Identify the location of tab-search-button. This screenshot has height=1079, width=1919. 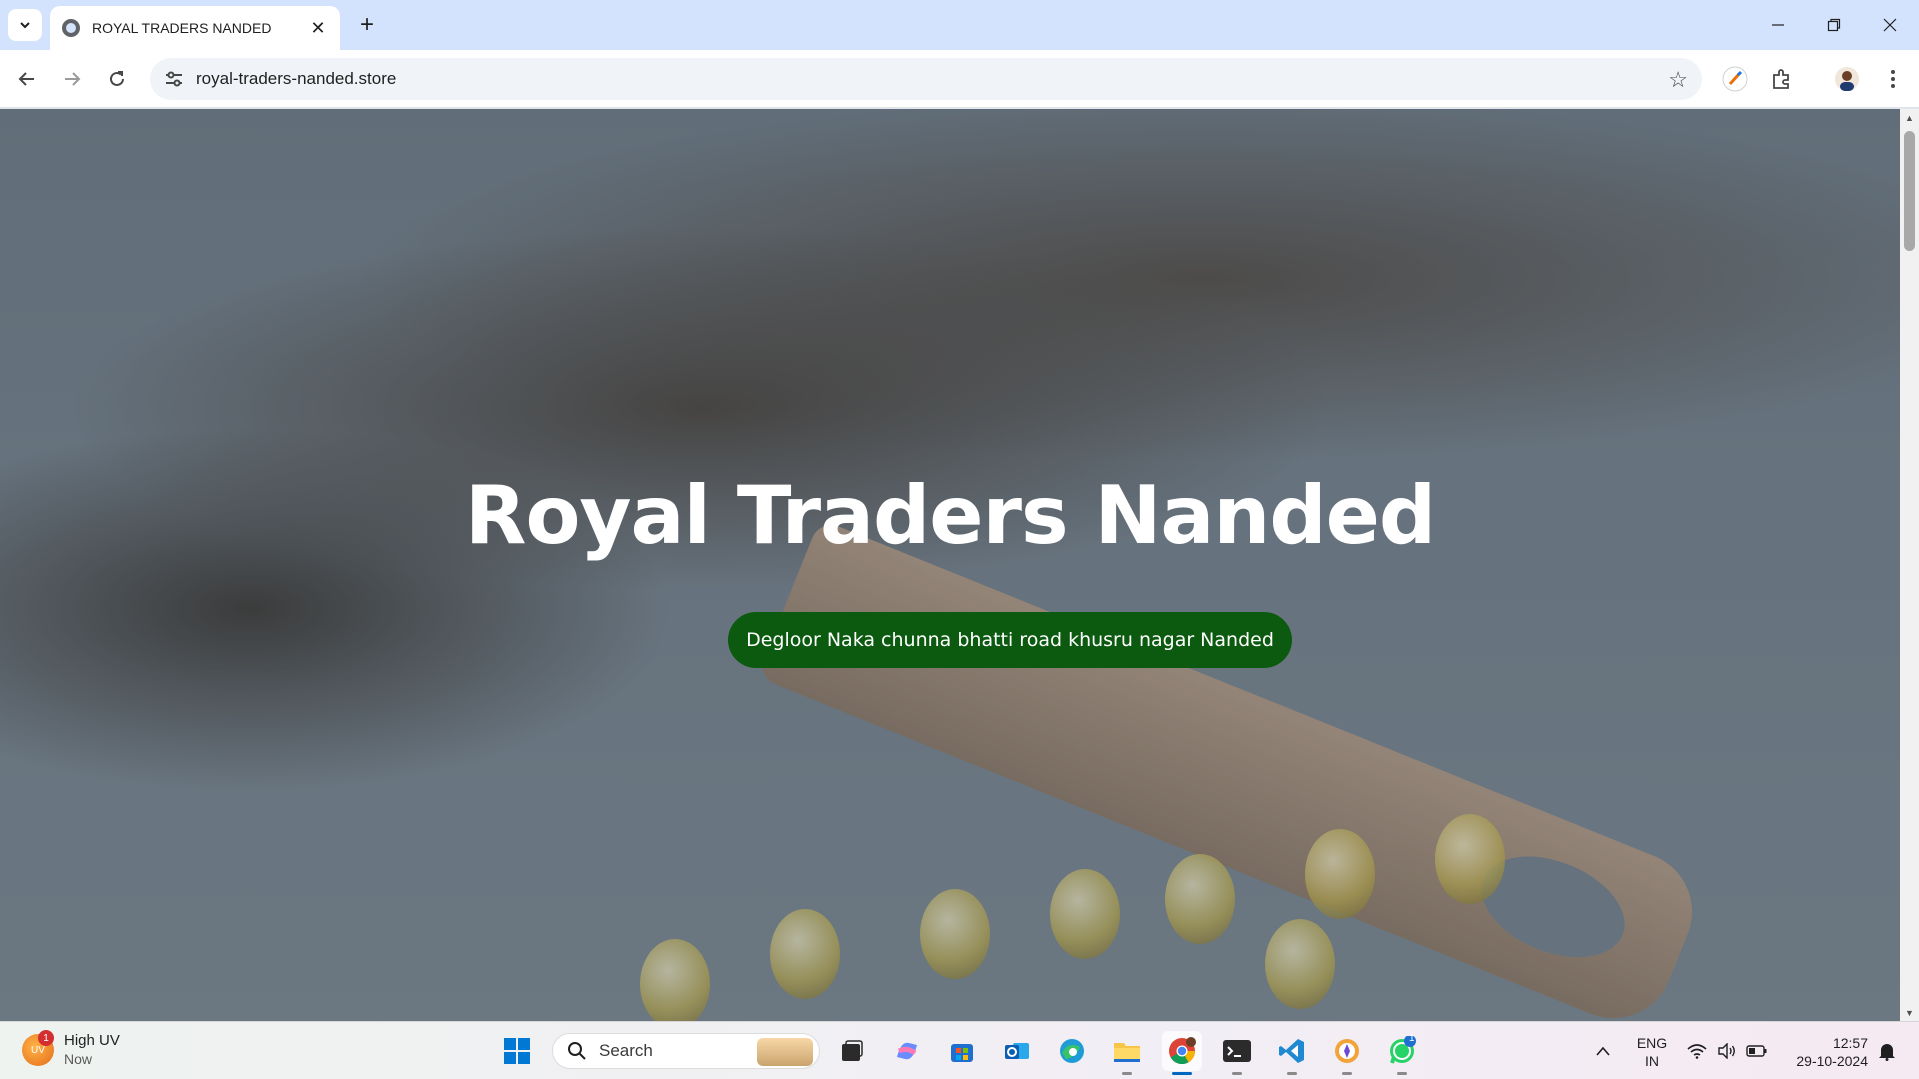
(25, 25).